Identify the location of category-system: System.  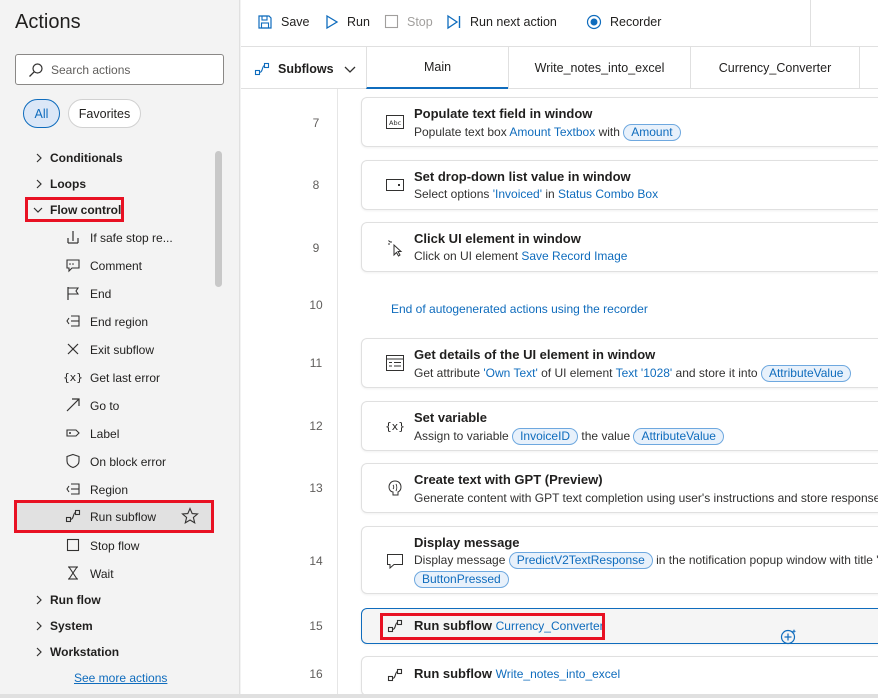
(107, 626).